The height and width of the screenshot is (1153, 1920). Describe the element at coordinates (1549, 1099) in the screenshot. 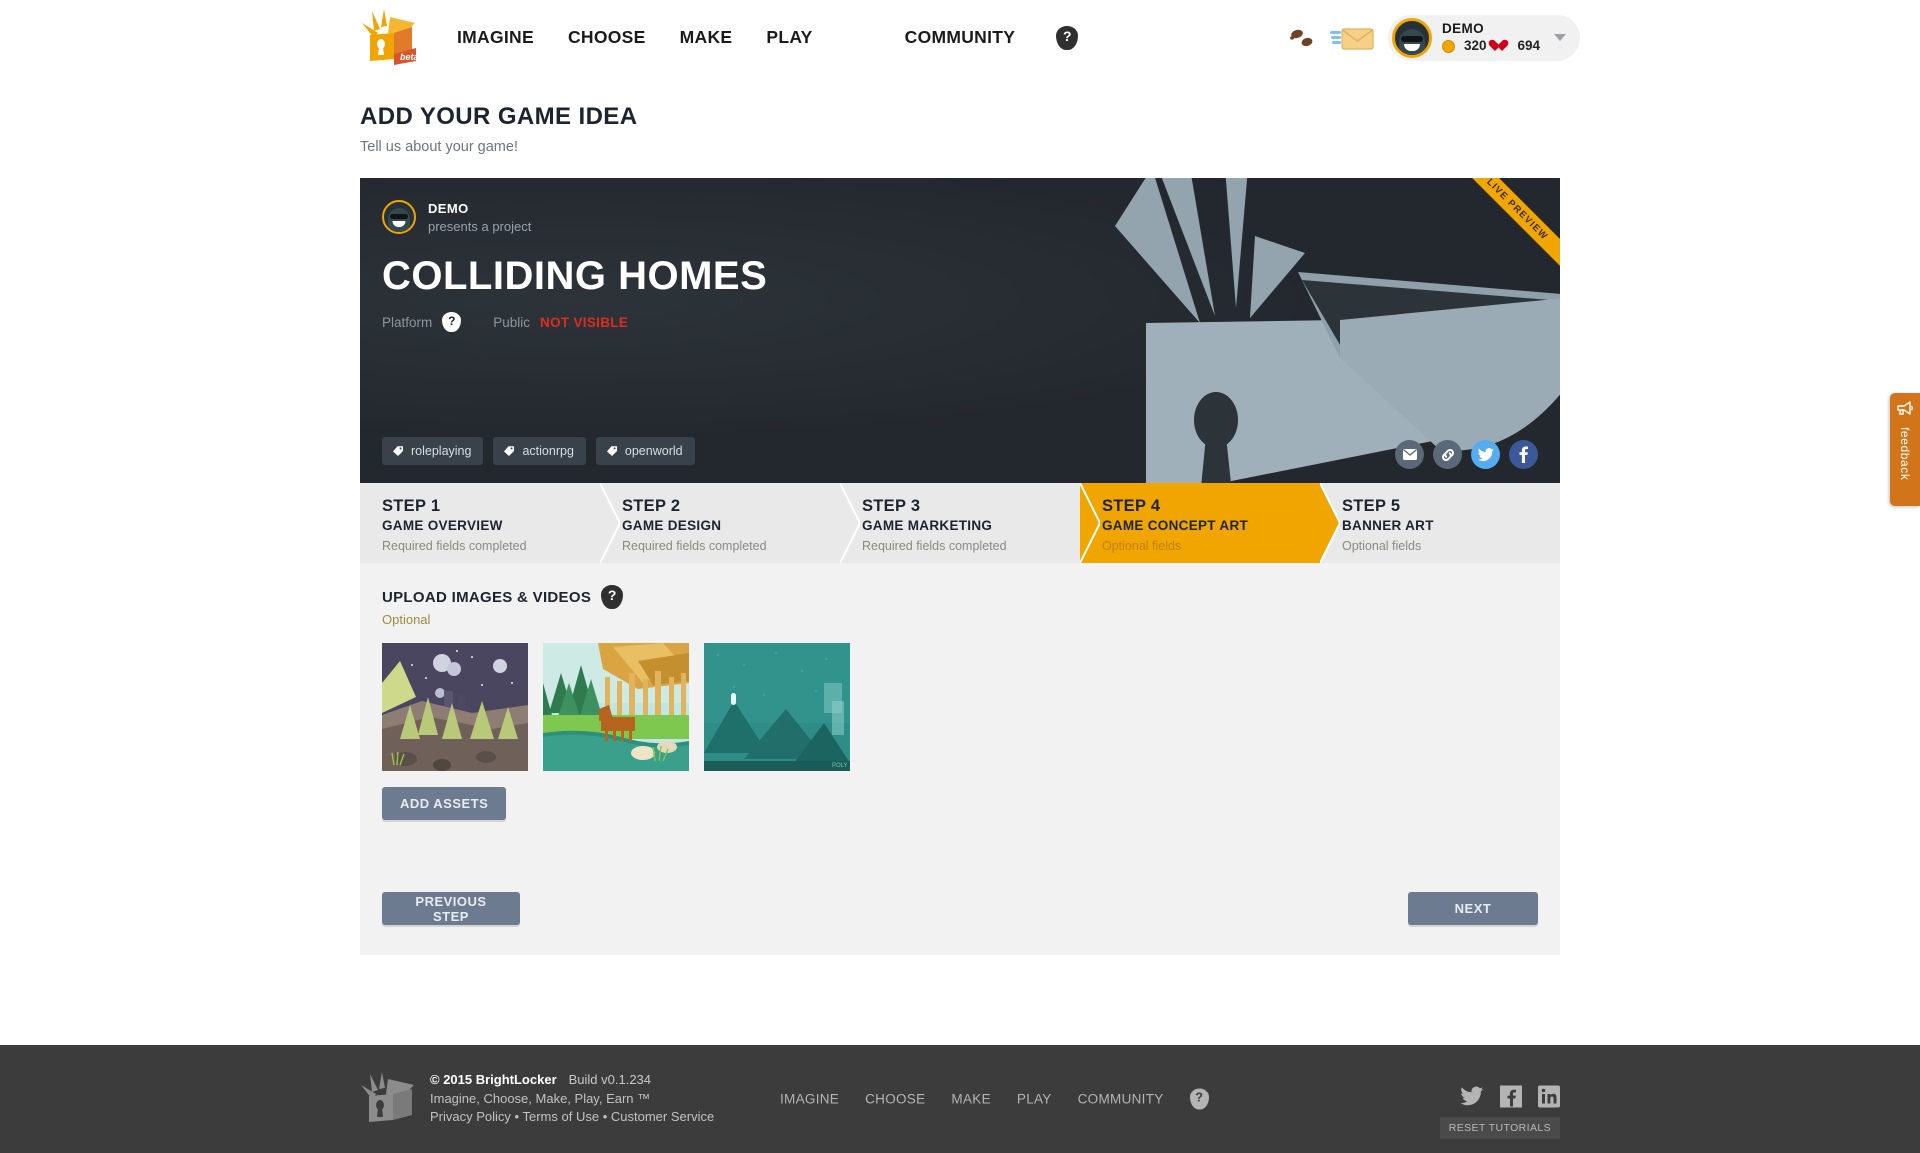

I see `footer-linkedin-icon` at that location.